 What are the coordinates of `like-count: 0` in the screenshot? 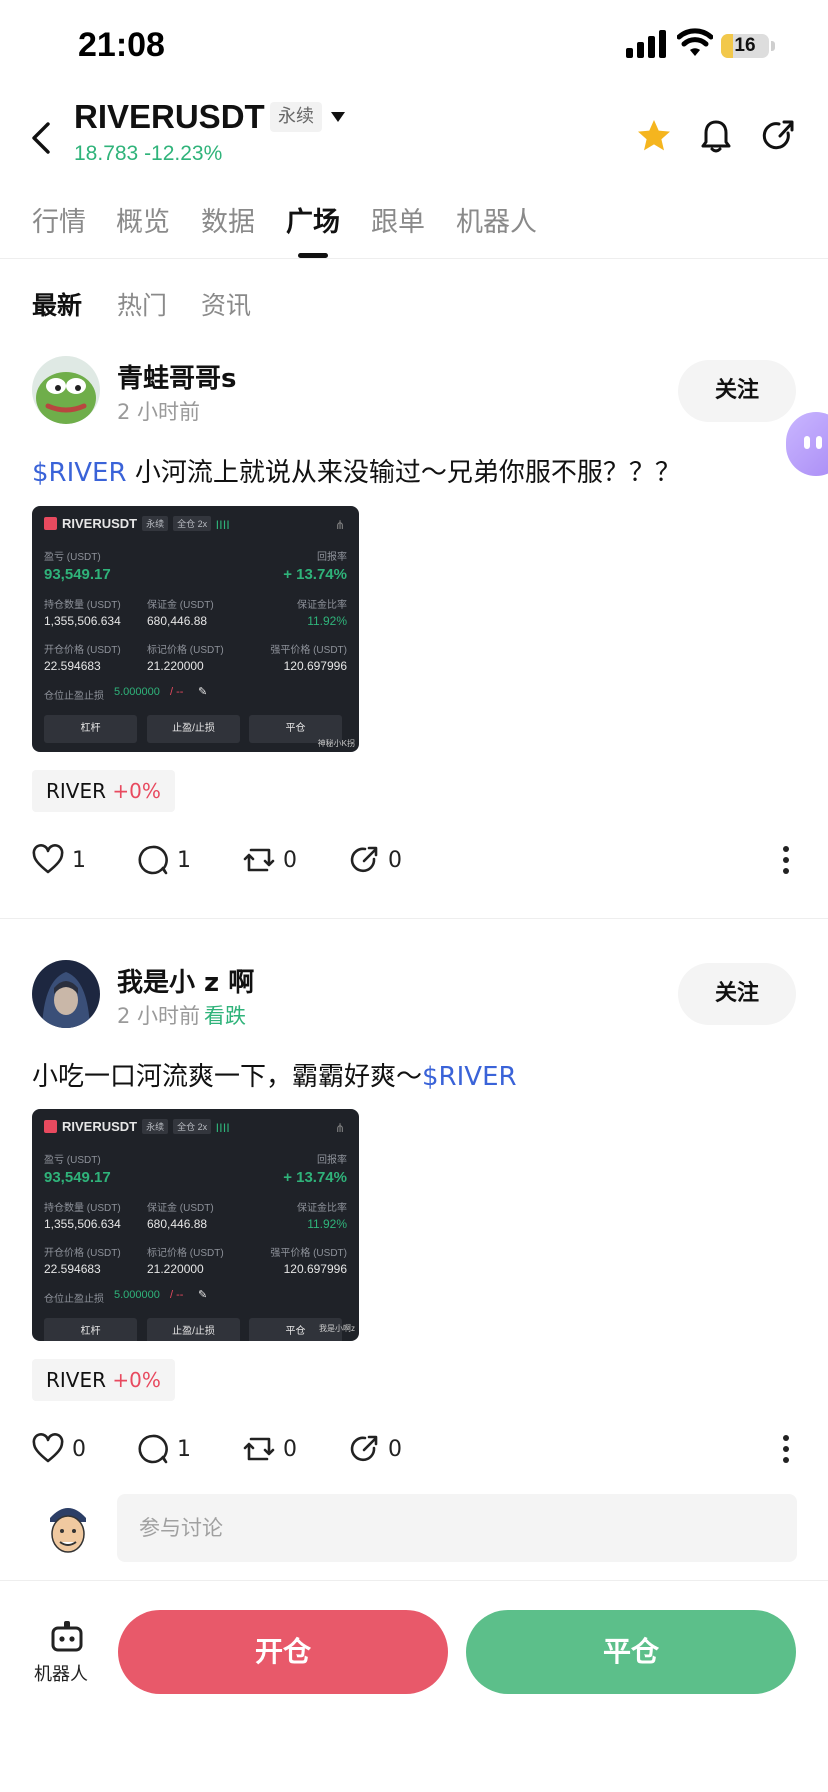 It's located at (79, 1449).